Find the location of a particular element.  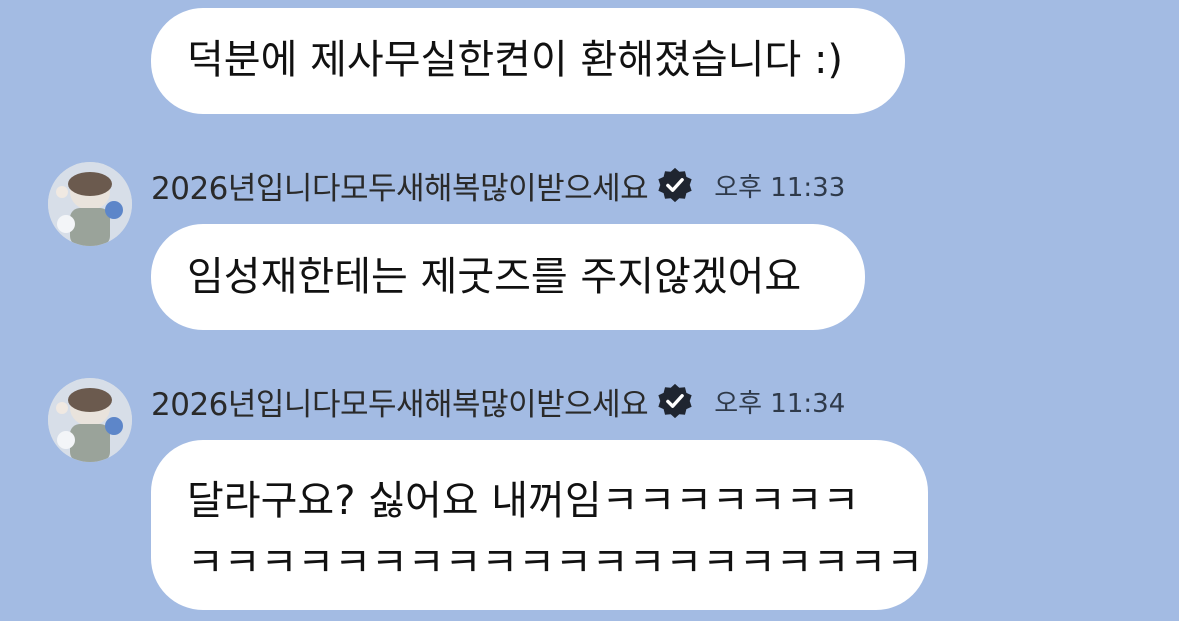

message-header: 2026년입니다모두새해복많이받으세요 오후 11:33 is located at coordinates (498, 185).